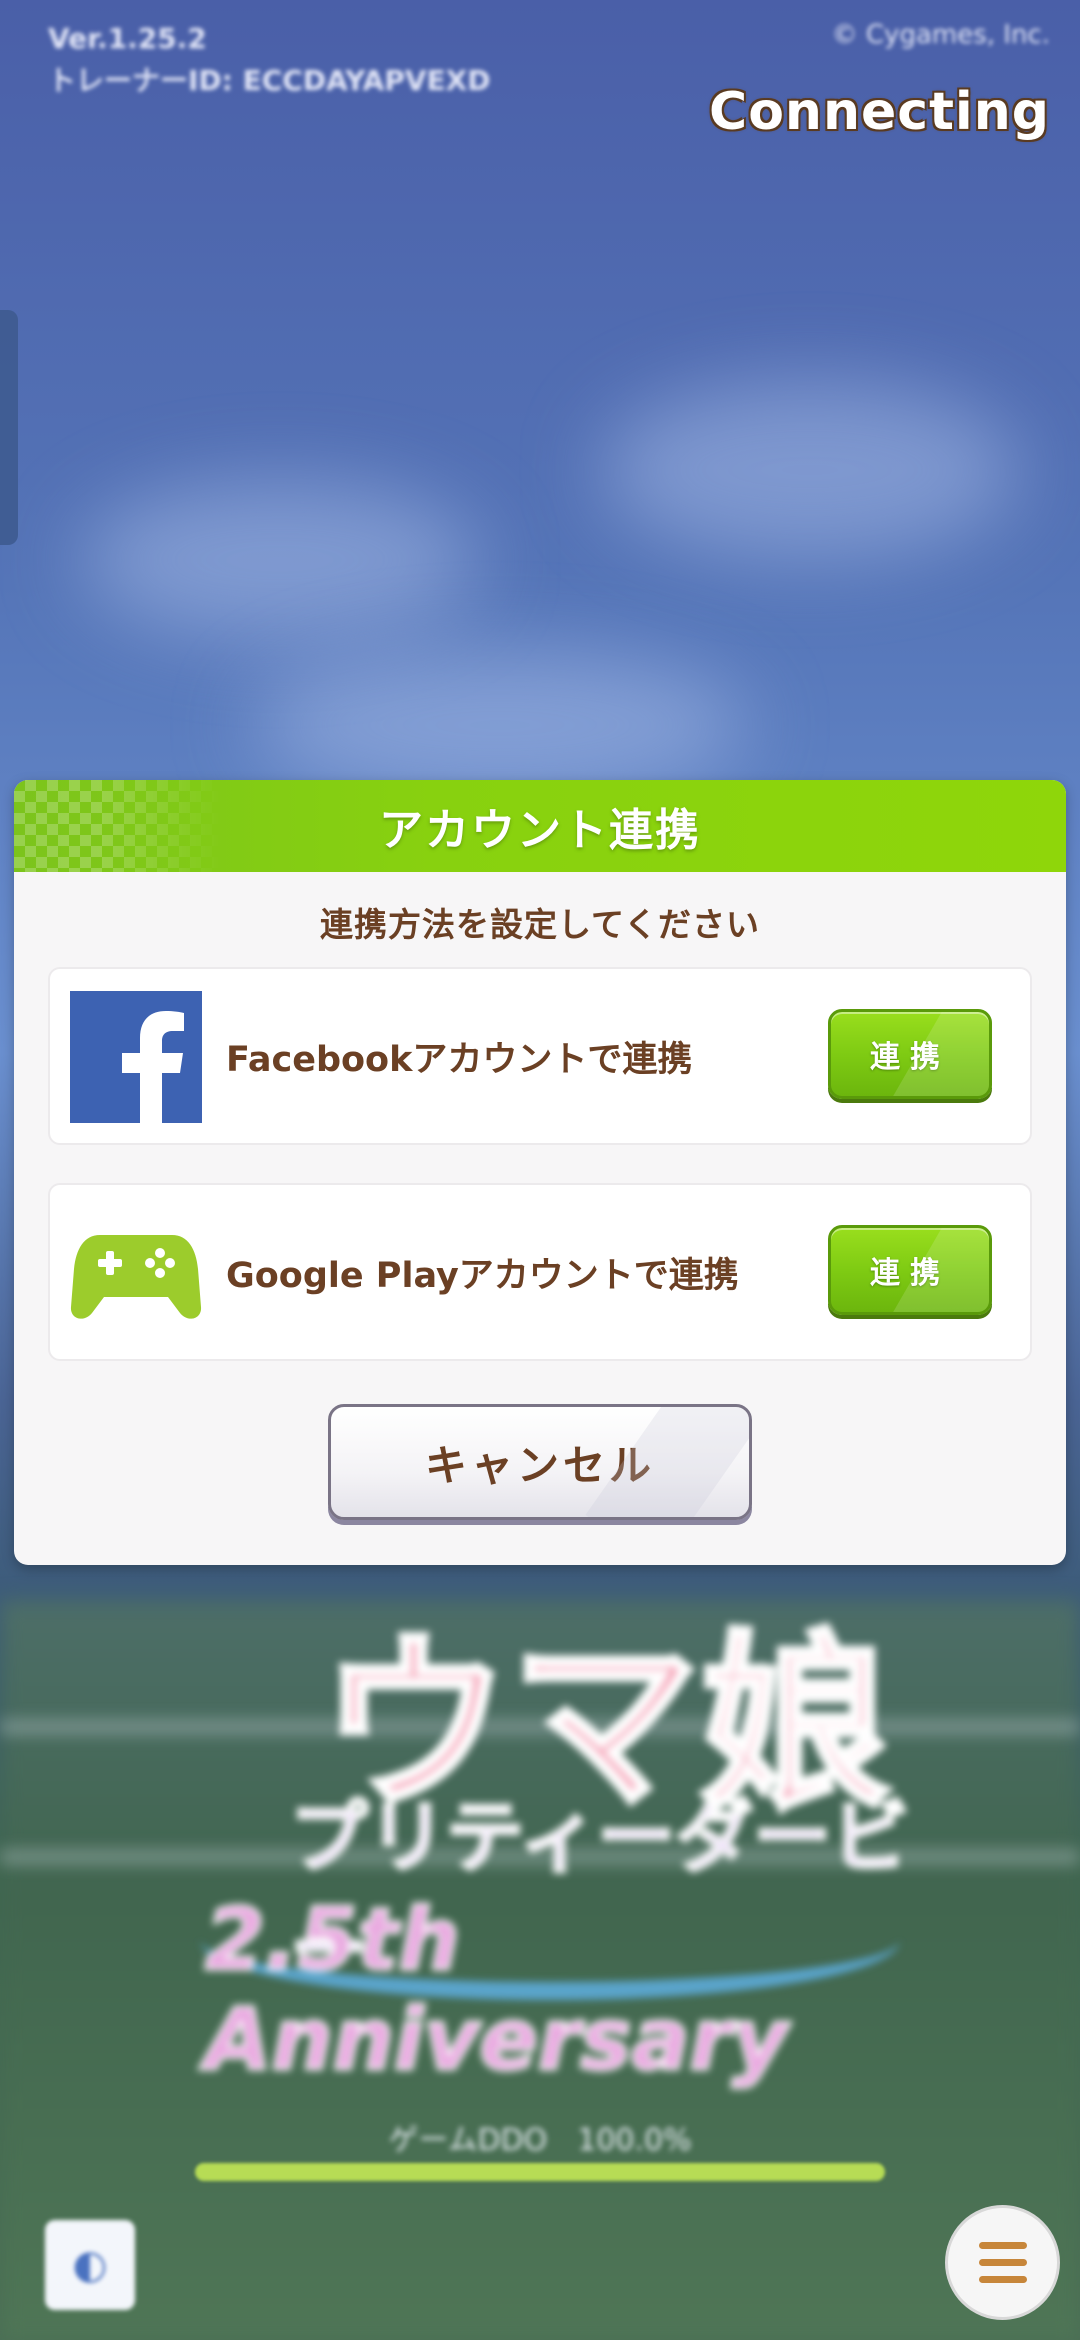 This screenshot has width=1080, height=2340. I want to click on menu-button, so click(1002, 2262).